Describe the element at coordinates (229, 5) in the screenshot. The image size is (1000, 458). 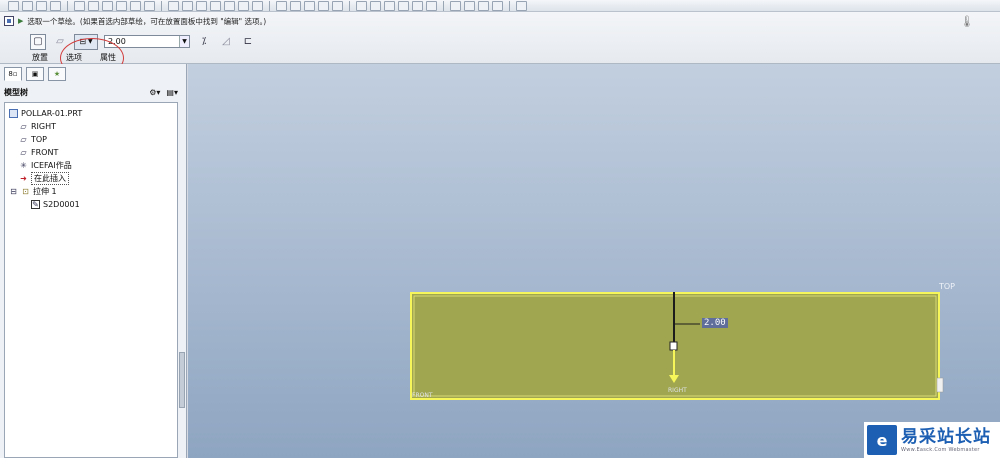
I see `view-orient-icon` at that location.